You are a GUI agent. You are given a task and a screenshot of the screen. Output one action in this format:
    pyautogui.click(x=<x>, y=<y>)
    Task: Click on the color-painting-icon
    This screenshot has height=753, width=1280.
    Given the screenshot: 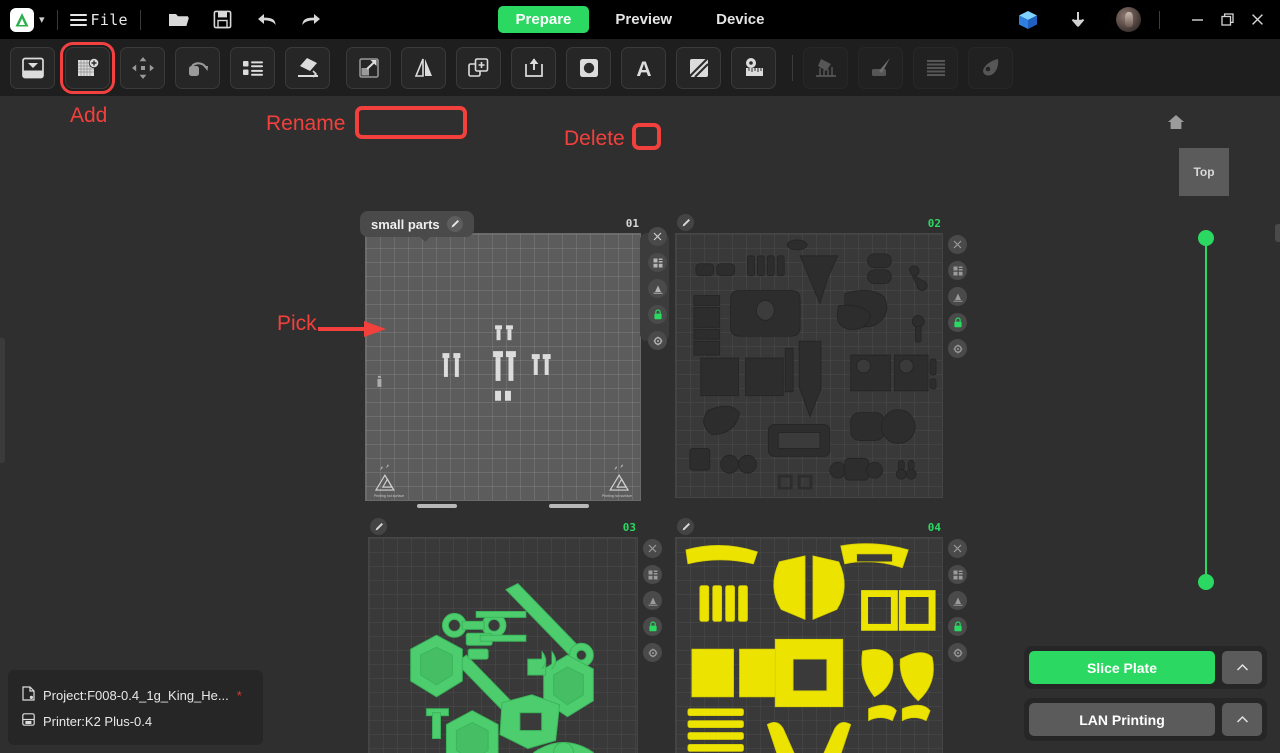 What is the action you would take?
    pyautogui.click(x=990, y=67)
    